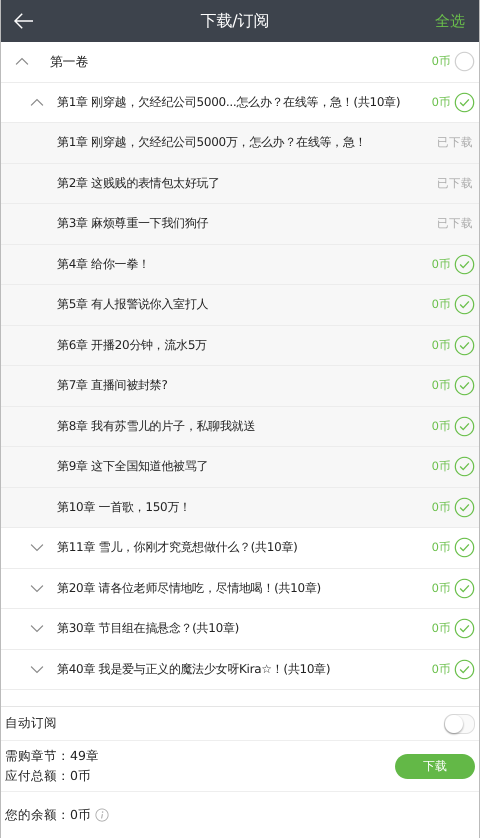 The width and height of the screenshot is (480, 838). Describe the element at coordinates (435, 766) in the screenshot. I see `download-button: 下载` at that location.